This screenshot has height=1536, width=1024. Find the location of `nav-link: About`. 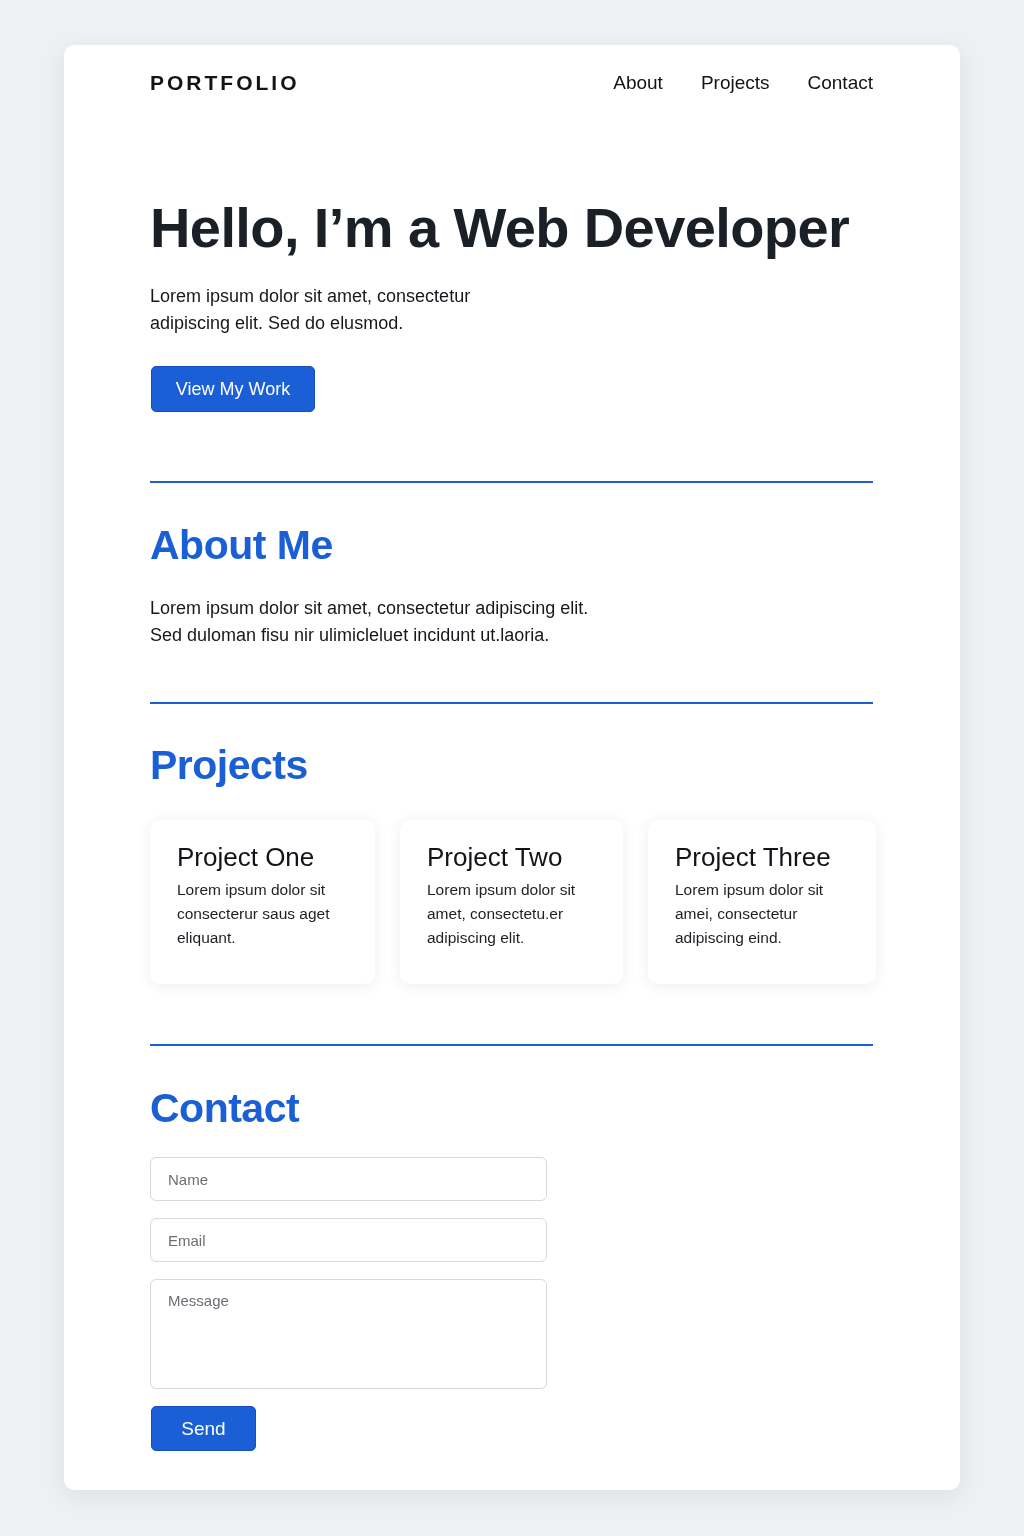

nav-link: About is located at coordinates (638, 83).